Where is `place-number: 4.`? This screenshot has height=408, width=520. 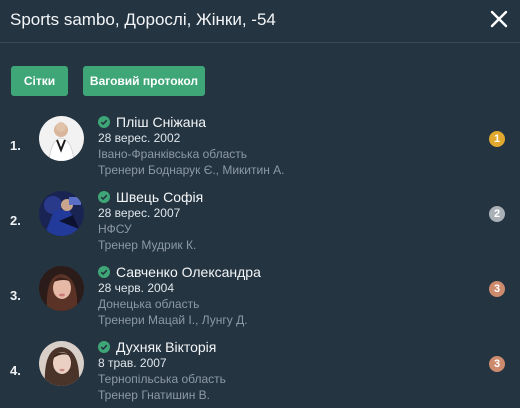 place-number: 4. is located at coordinates (15, 370).